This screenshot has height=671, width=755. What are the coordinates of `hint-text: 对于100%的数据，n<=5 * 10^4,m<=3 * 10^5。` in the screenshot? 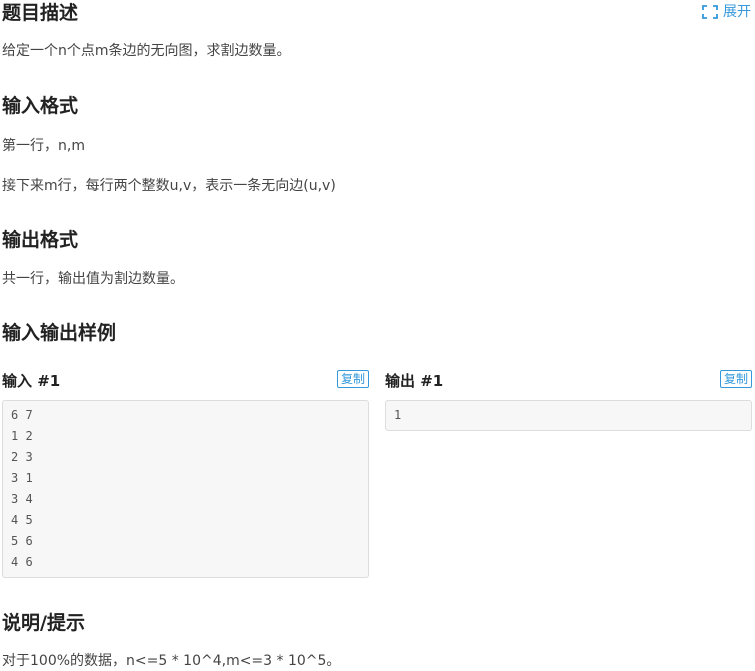 It's located at (171, 661).